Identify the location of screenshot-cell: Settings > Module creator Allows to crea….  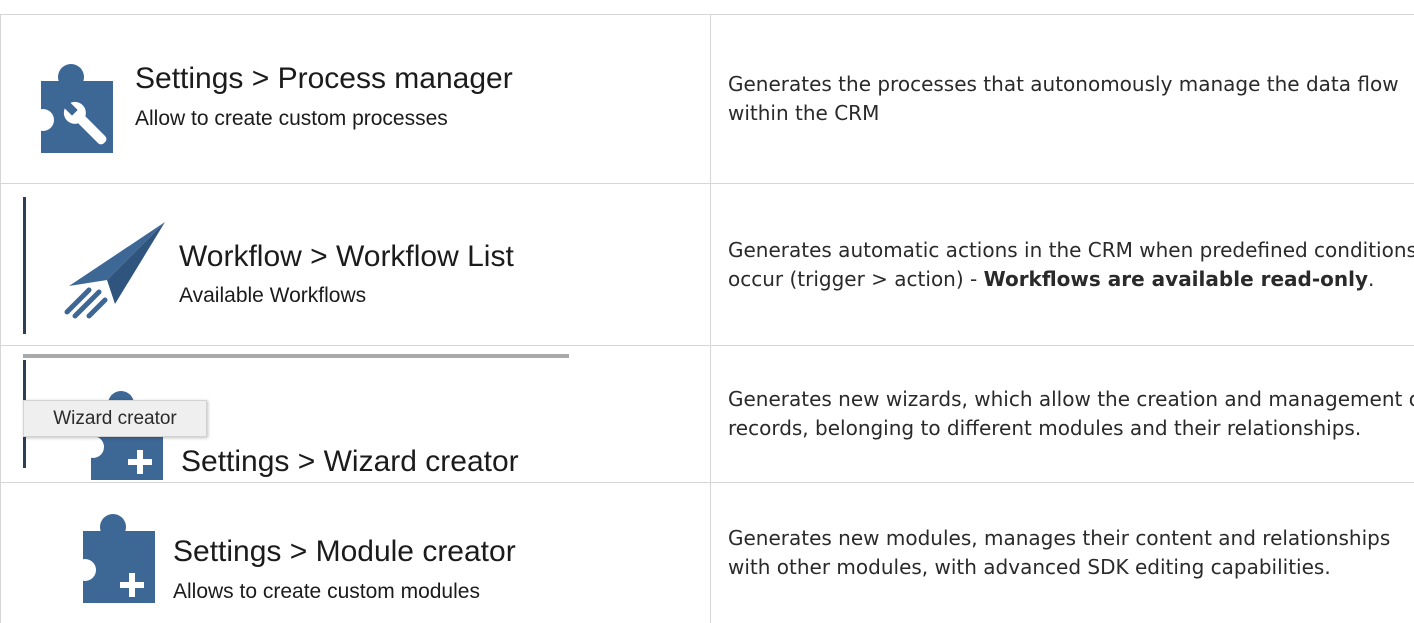
(356, 553).